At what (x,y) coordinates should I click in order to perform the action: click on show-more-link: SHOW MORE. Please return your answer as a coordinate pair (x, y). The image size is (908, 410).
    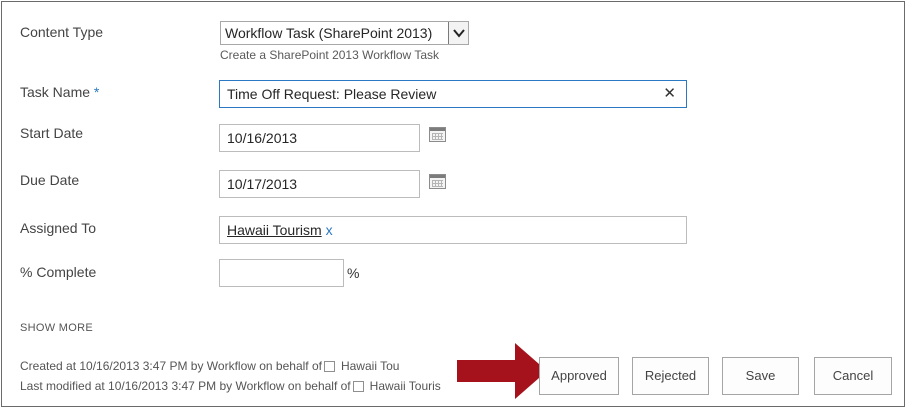
    Looking at the image, I should click on (56, 328).